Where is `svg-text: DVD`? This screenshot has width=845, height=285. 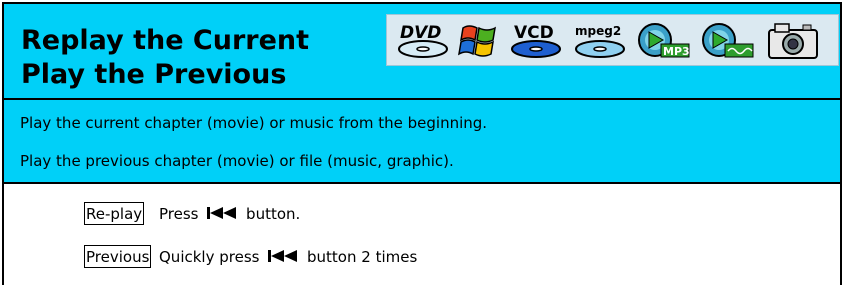 svg-text: DVD is located at coordinates (420, 33).